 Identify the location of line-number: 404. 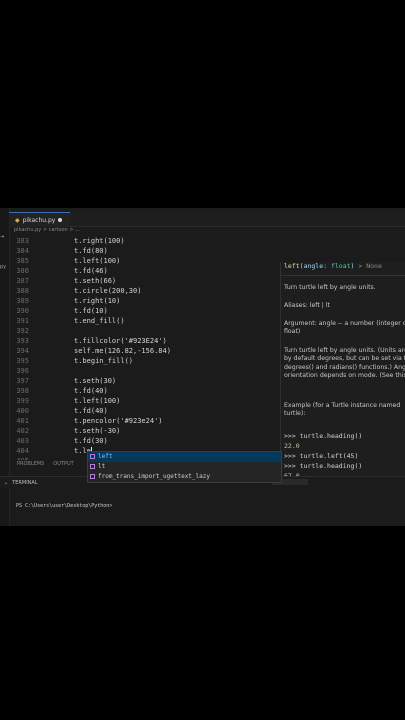
(22, 451).